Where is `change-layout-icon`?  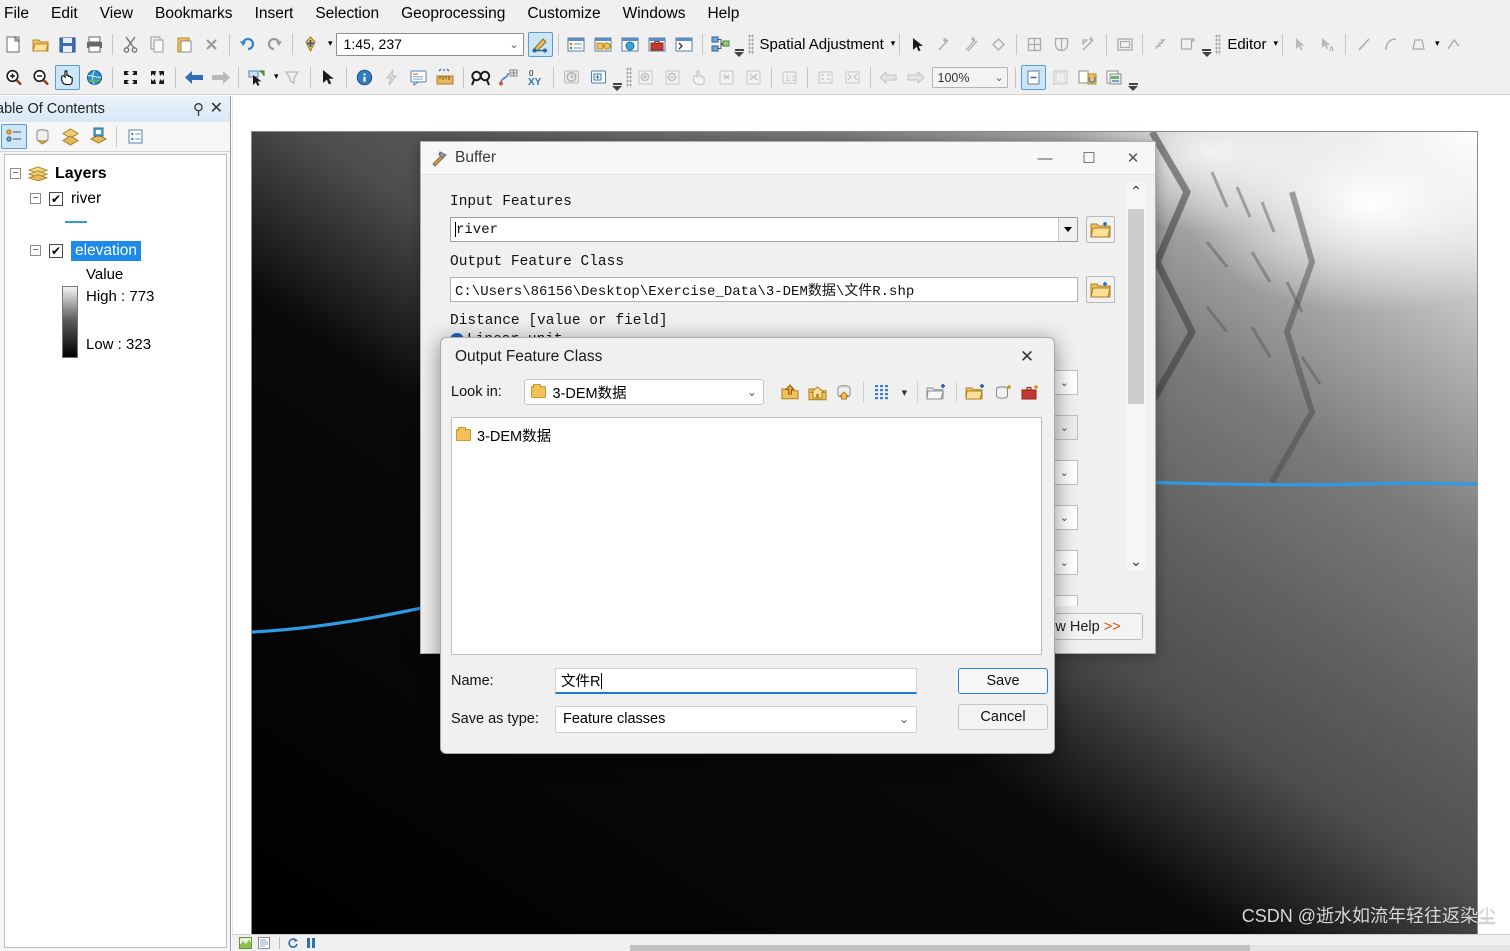
change-layout-icon is located at coordinates (1087, 77).